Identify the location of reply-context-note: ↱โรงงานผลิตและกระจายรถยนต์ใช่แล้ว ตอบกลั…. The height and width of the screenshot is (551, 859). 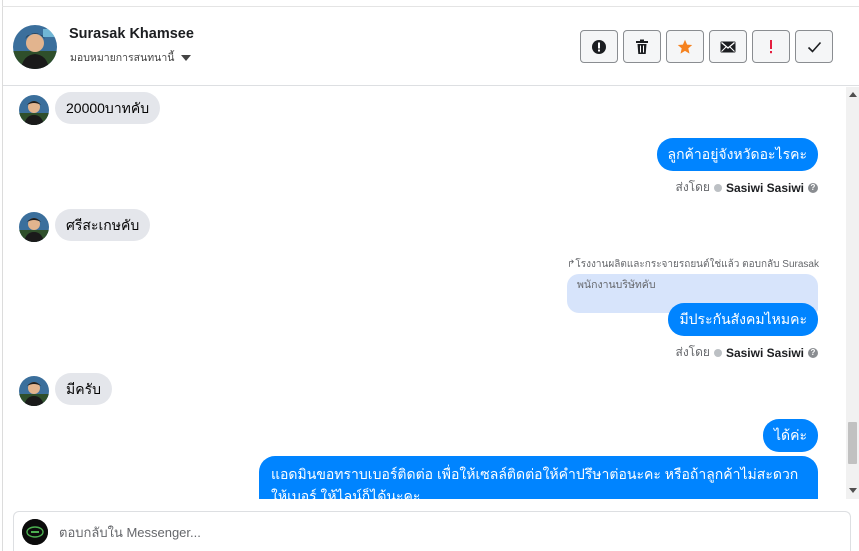
(693, 264).